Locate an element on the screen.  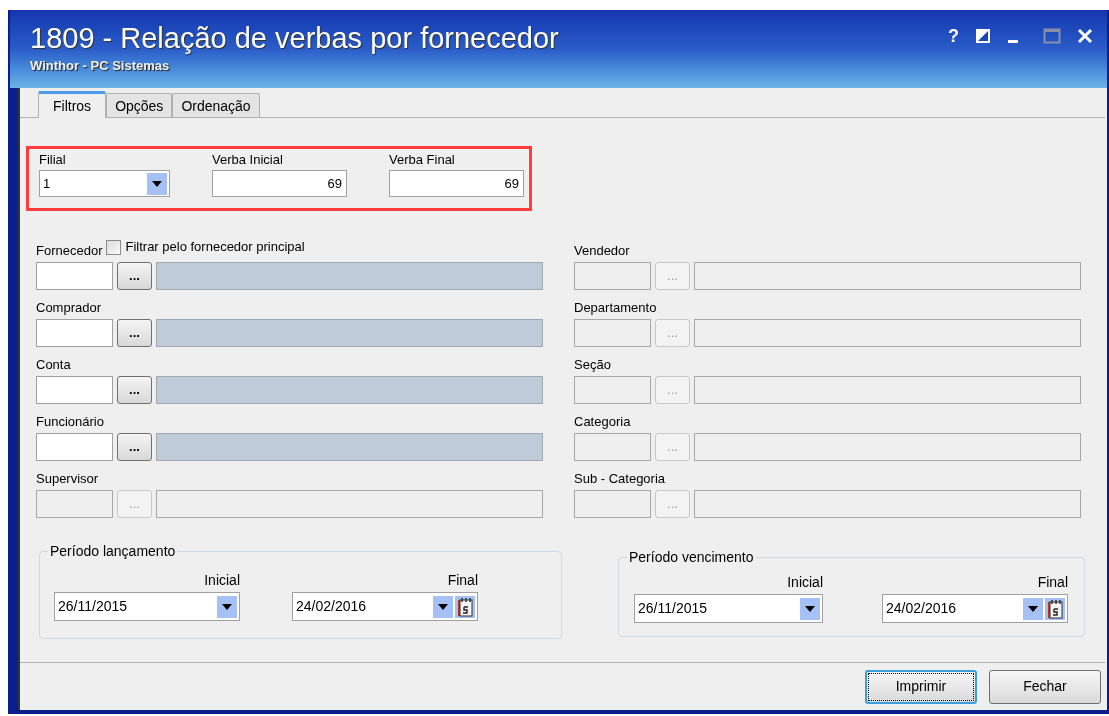
group-title: Período vencimento is located at coordinates (691, 557).